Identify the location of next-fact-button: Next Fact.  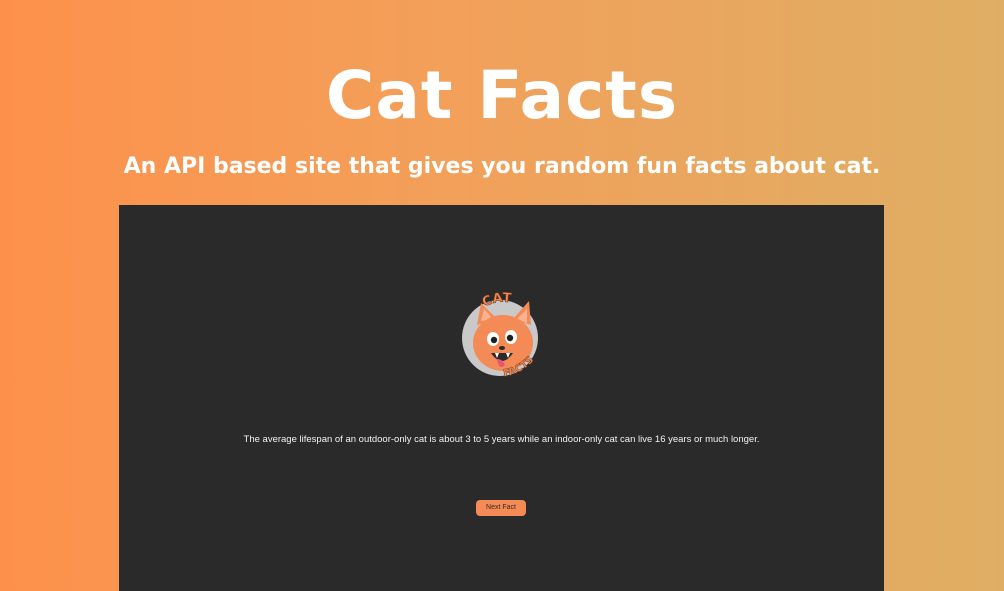
(501, 508).